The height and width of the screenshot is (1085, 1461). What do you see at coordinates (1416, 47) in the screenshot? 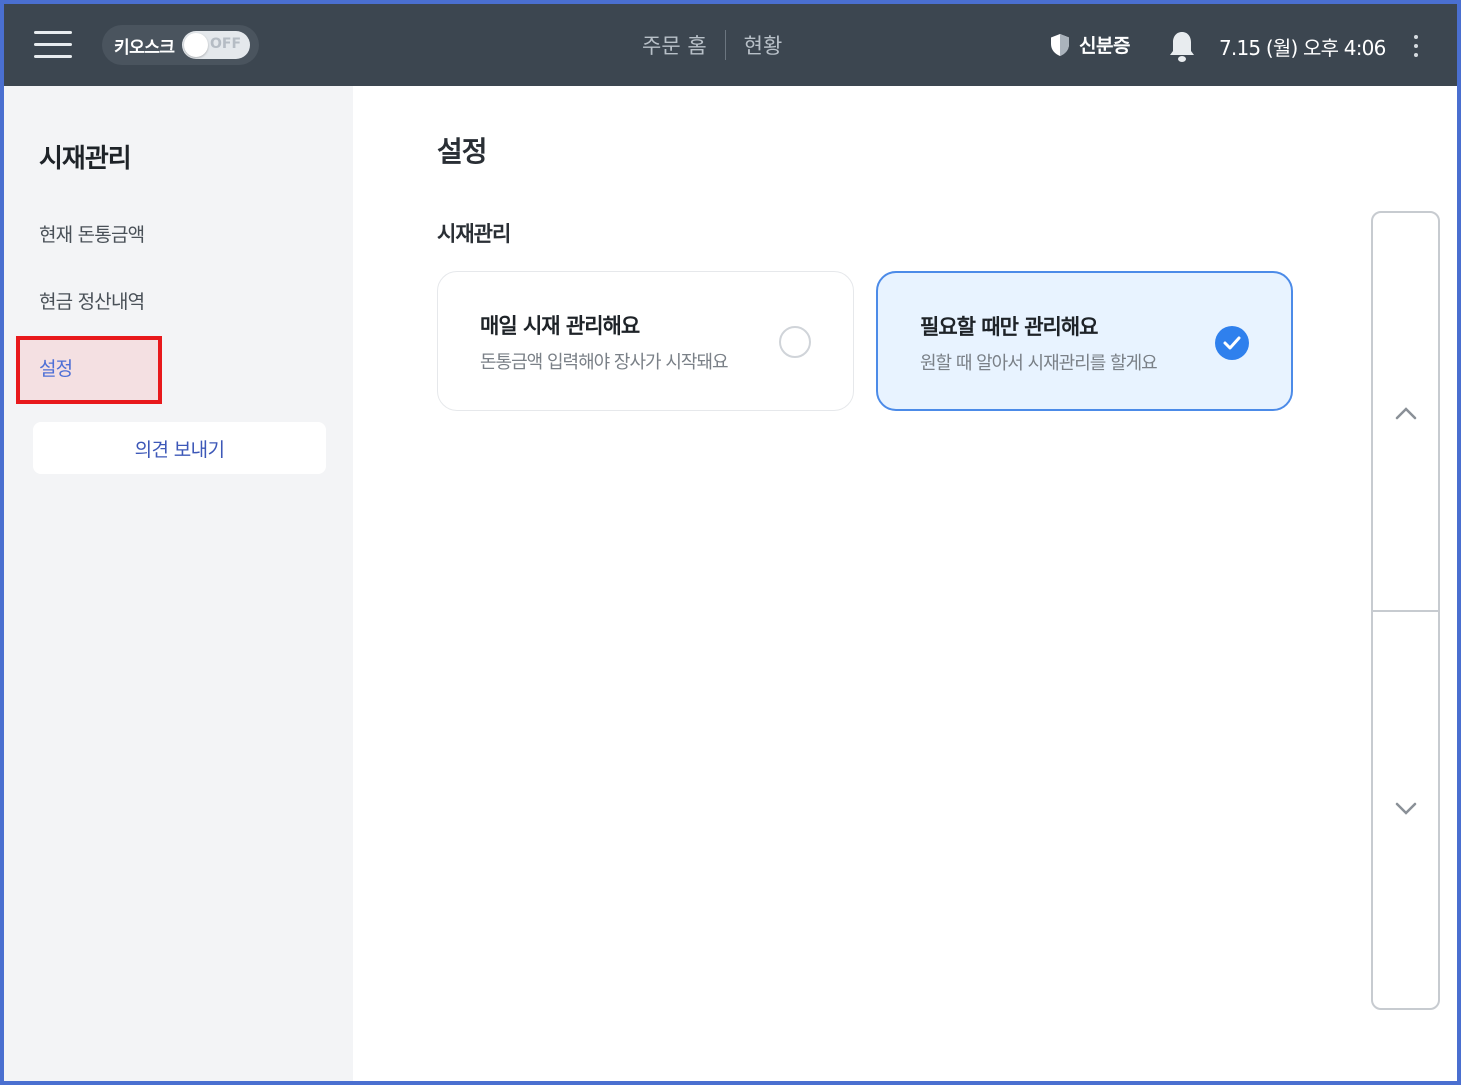
I see `more-options-icon` at bounding box center [1416, 47].